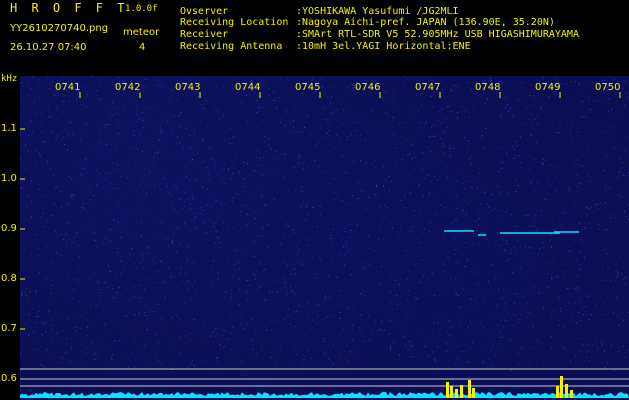 The height and width of the screenshot is (400, 629). I want to click on program-title: H R O F F T, so click(67, 8).